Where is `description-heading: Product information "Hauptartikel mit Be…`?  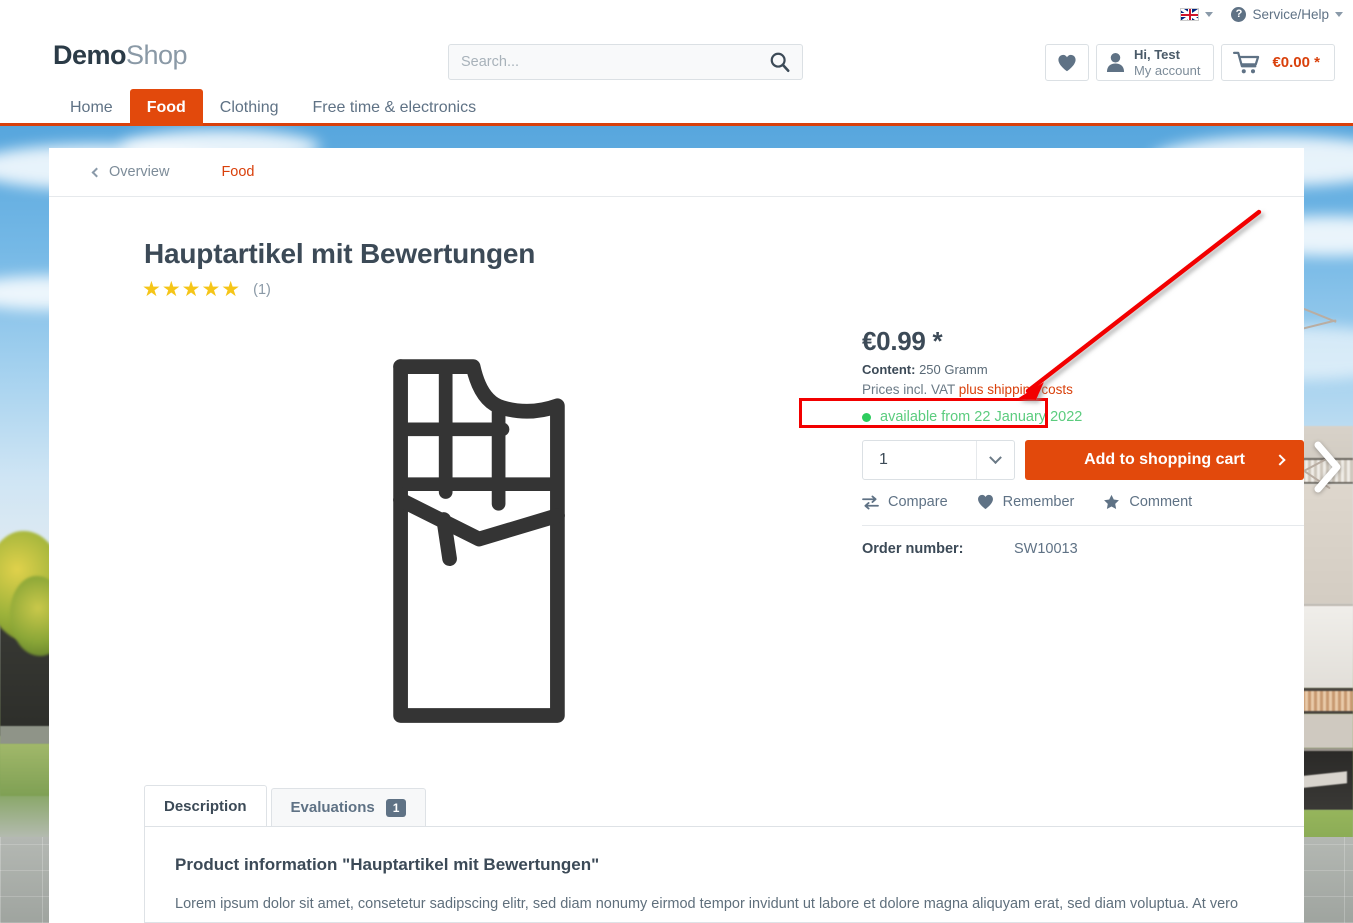 description-heading: Product information "Hauptartikel mit Be… is located at coordinates (387, 864).